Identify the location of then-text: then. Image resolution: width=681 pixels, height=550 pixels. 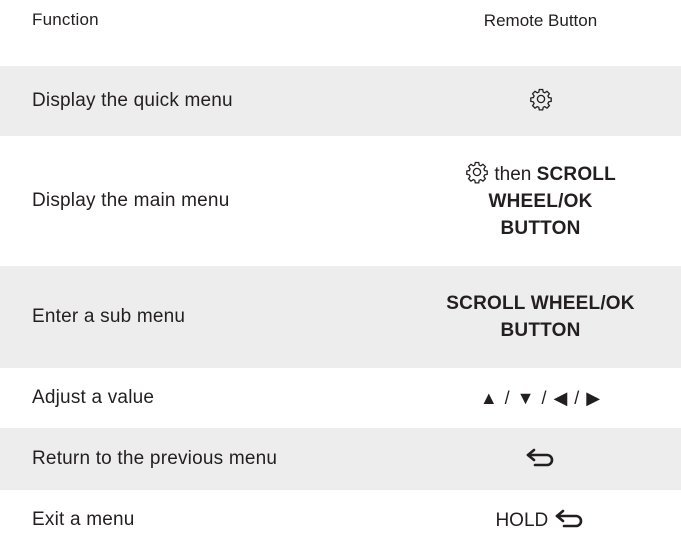
(513, 174).